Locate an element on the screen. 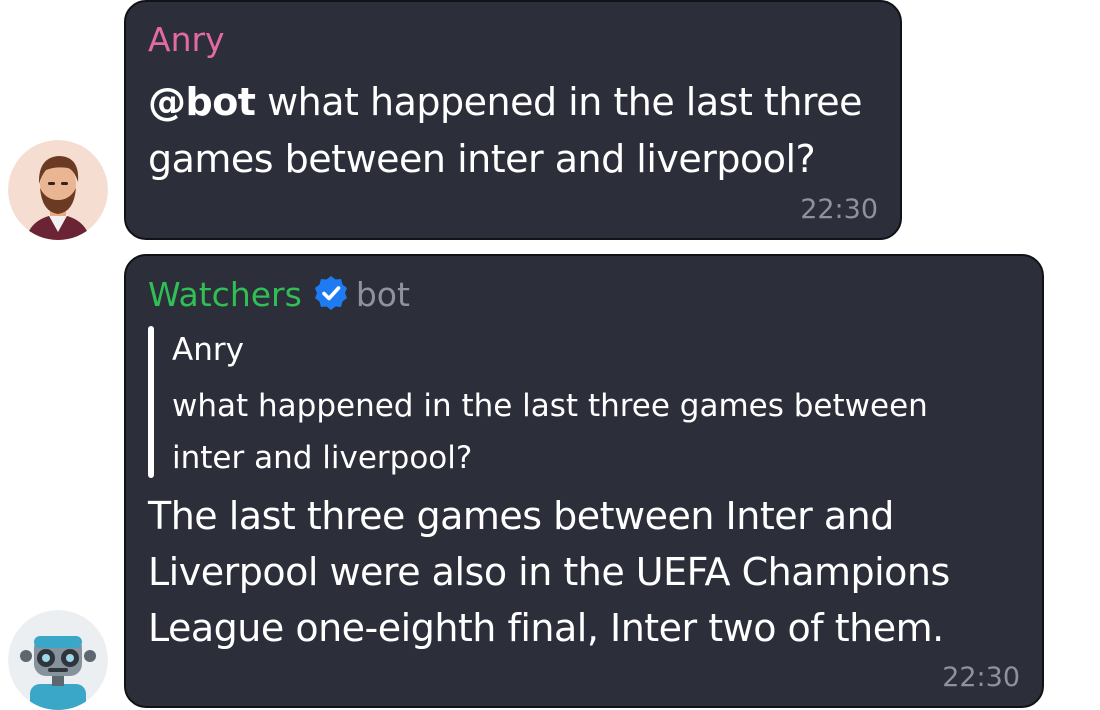 The height and width of the screenshot is (710, 1100). bearded-man-avatar-icon is located at coordinates (58, 190).